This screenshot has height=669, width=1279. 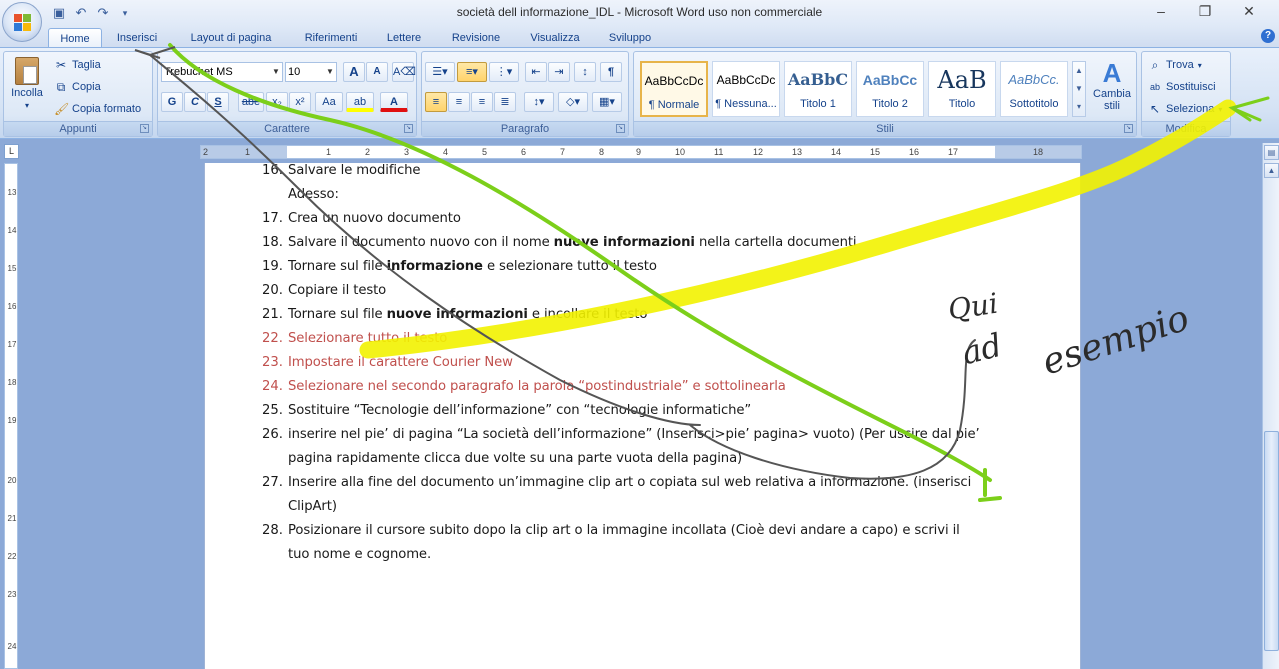 What do you see at coordinates (775, 242) in the screenshot?
I see `text-run: nella cartella documenti` at bounding box center [775, 242].